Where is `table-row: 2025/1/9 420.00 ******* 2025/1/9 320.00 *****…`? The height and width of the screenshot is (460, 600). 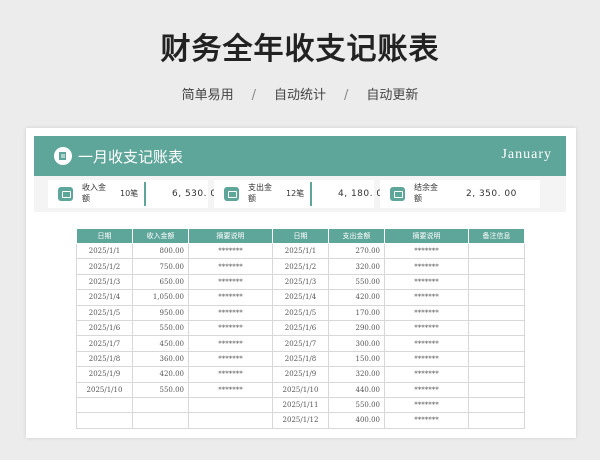
table-row: 2025/1/9 420.00 ******* 2025/1/9 320.00 *****… is located at coordinates (300, 374).